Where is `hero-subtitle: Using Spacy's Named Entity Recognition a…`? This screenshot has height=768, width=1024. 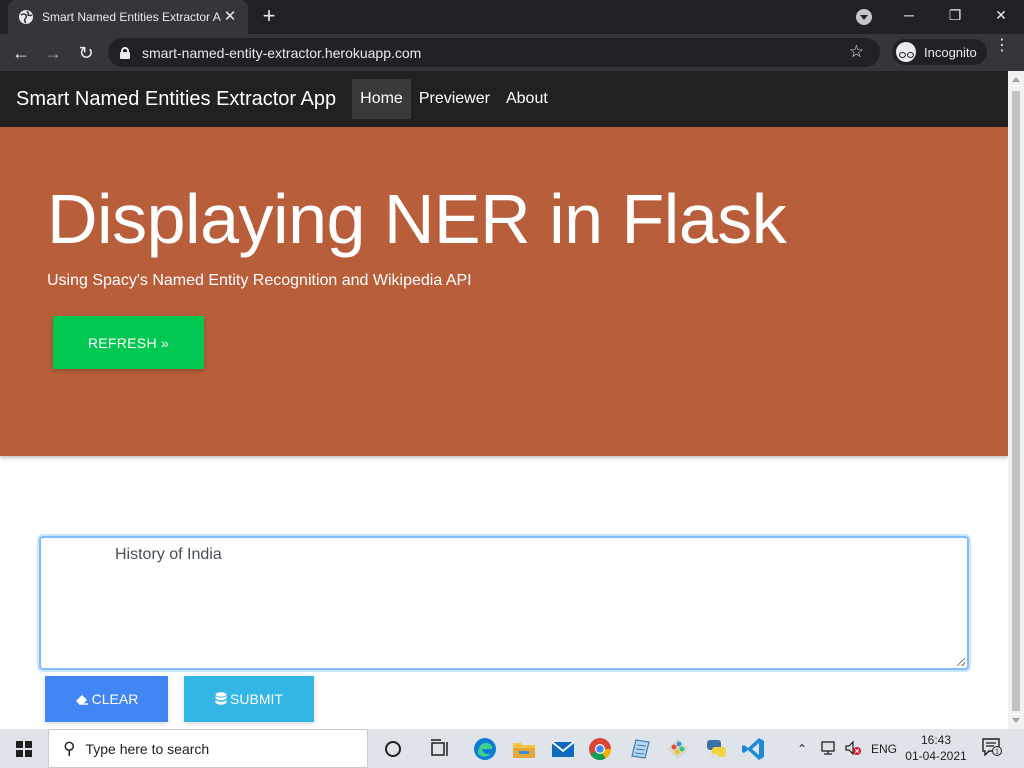
hero-subtitle: Using Spacy's Named Entity Recognition a… is located at coordinates (259, 280).